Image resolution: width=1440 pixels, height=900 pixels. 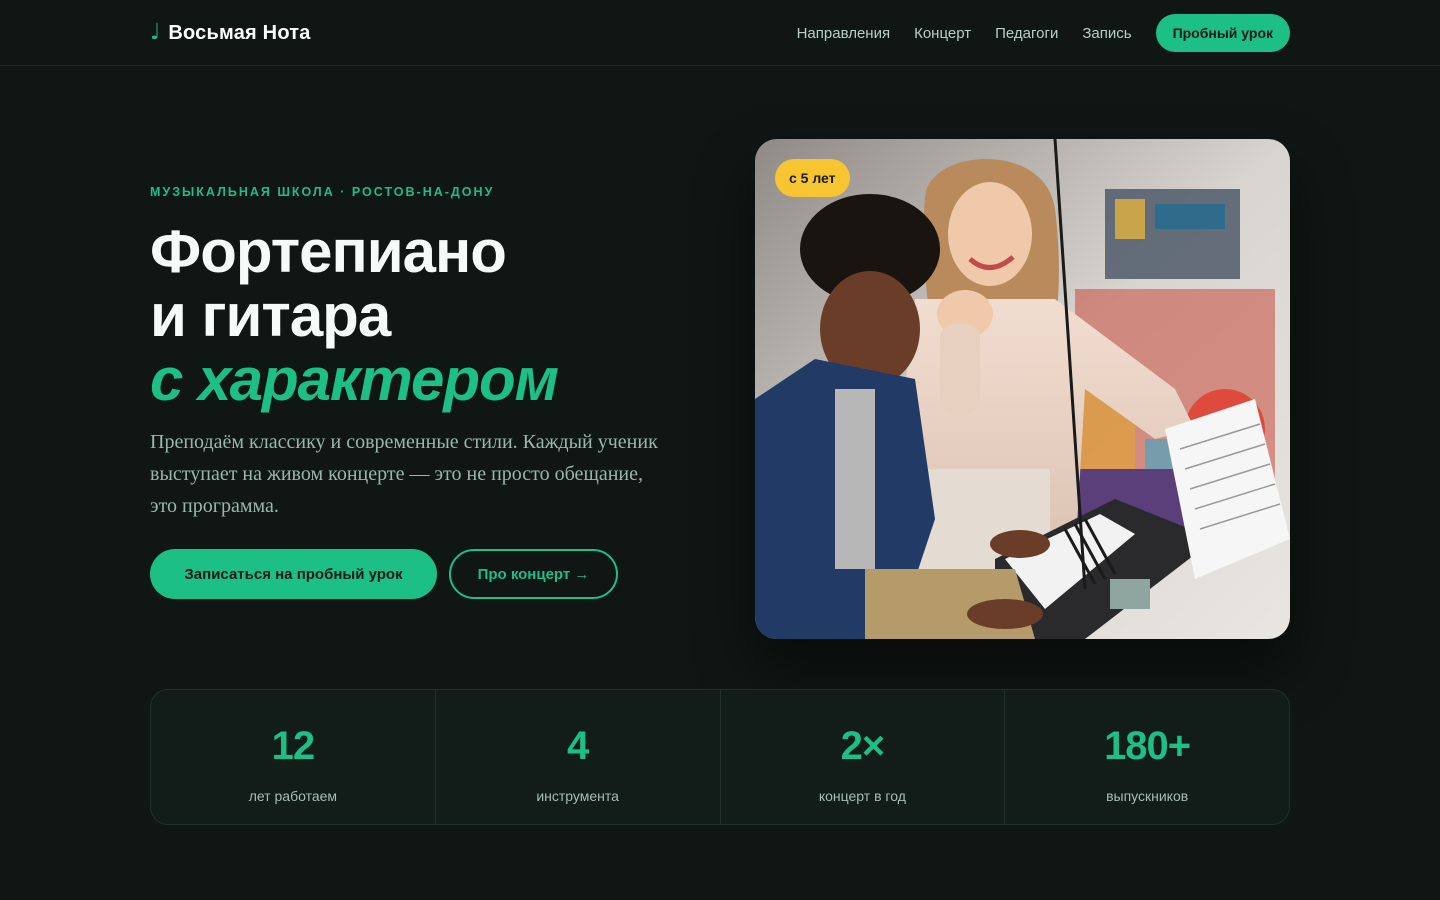 What do you see at coordinates (293, 796) in the screenshot?
I see `stat-label: лет работаем` at bounding box center [293, 796].